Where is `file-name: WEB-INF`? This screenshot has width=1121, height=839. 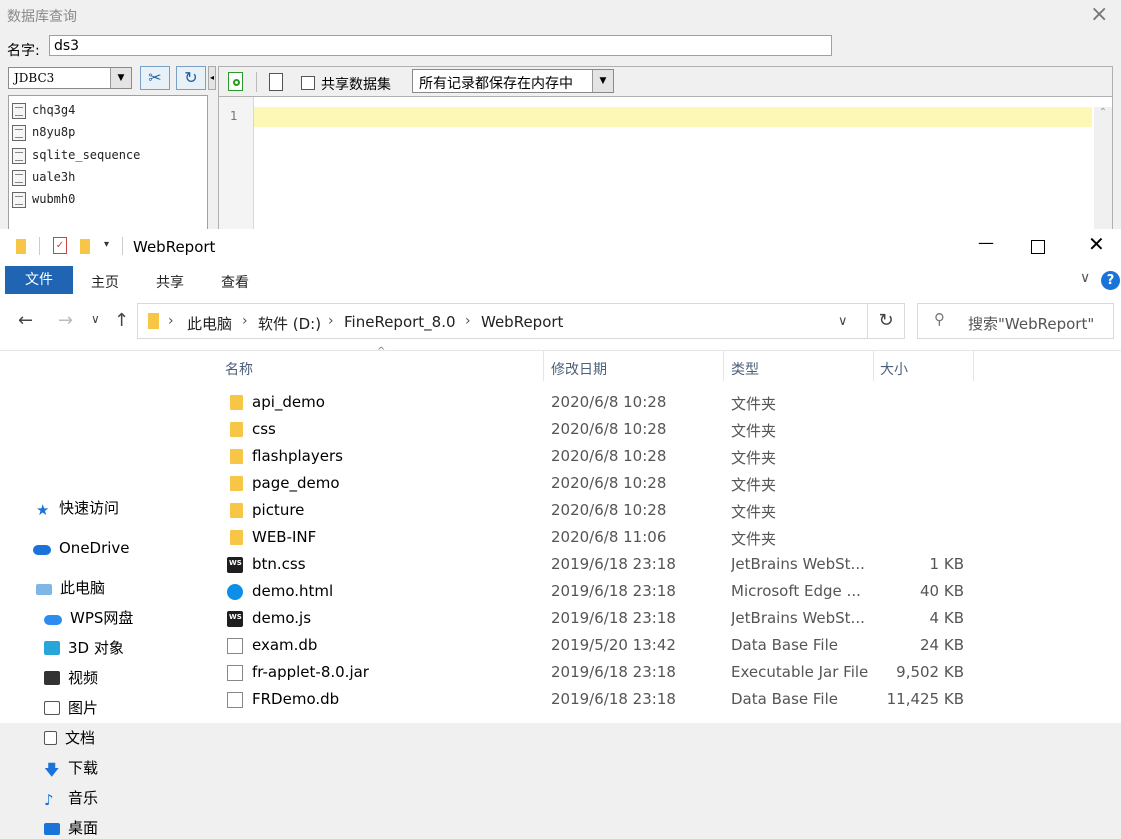
file-name: WEB-INF is located at coordinates (284, 537).